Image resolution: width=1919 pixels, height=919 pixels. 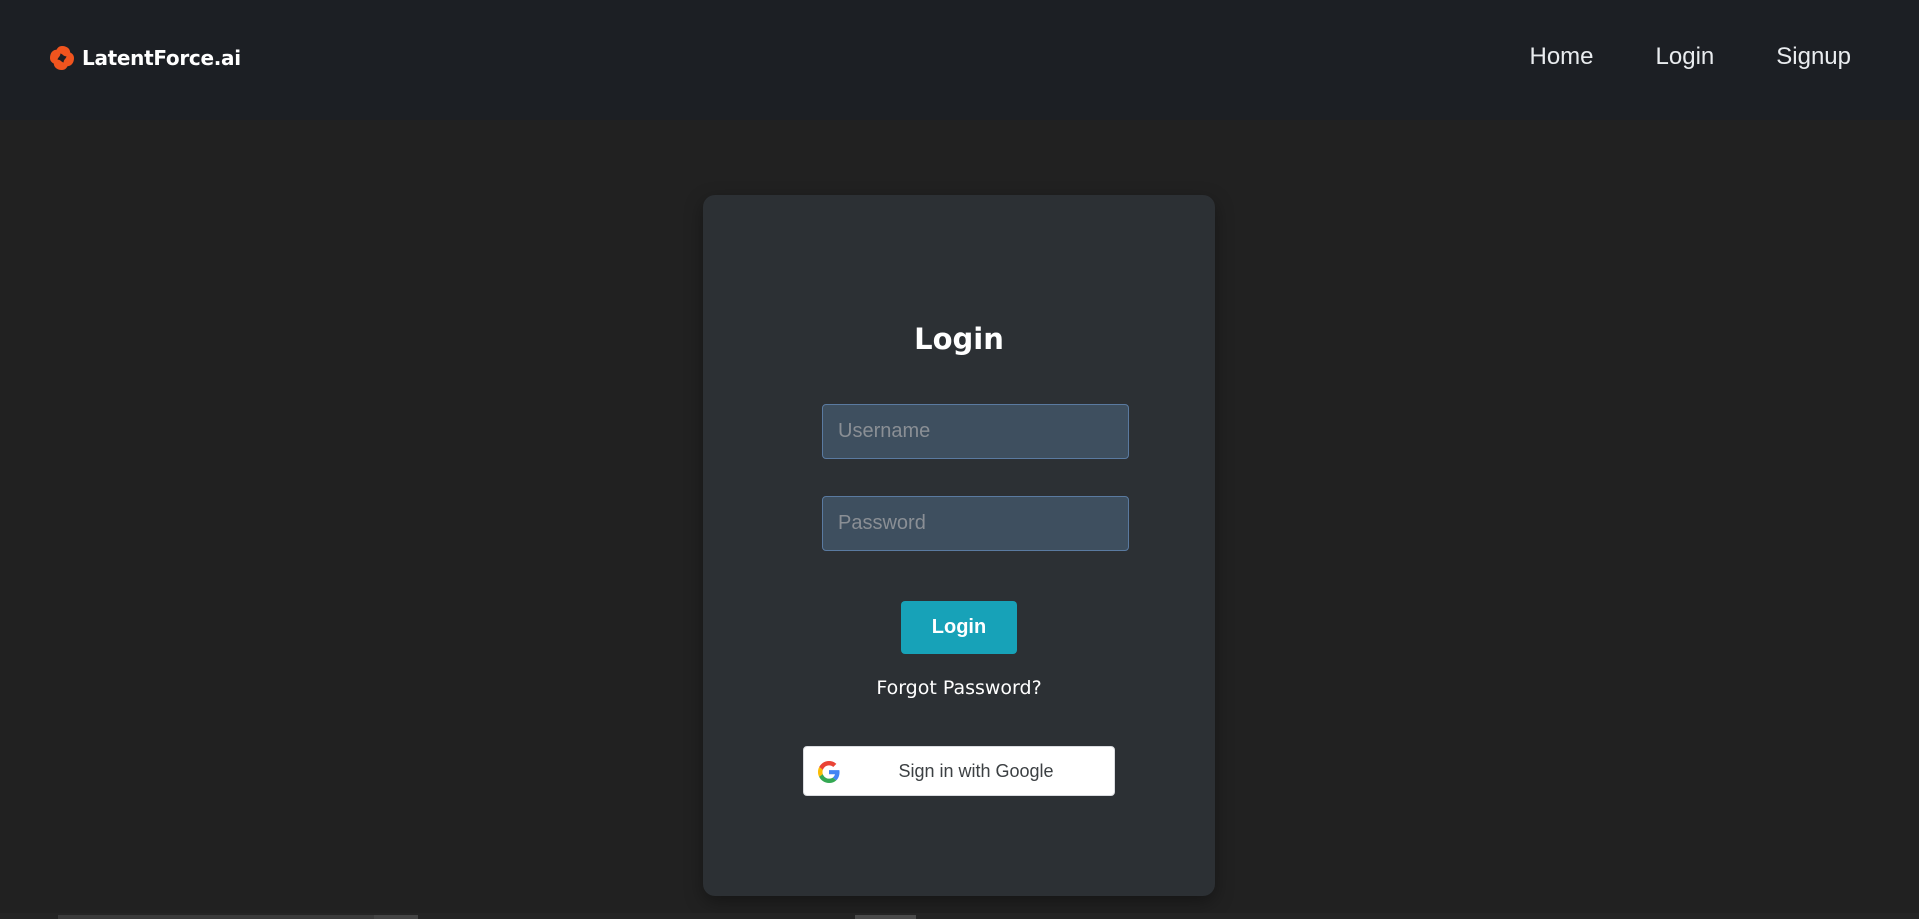 I want to click on nav-item-signup: Signup, so click(x=1813, y=57).